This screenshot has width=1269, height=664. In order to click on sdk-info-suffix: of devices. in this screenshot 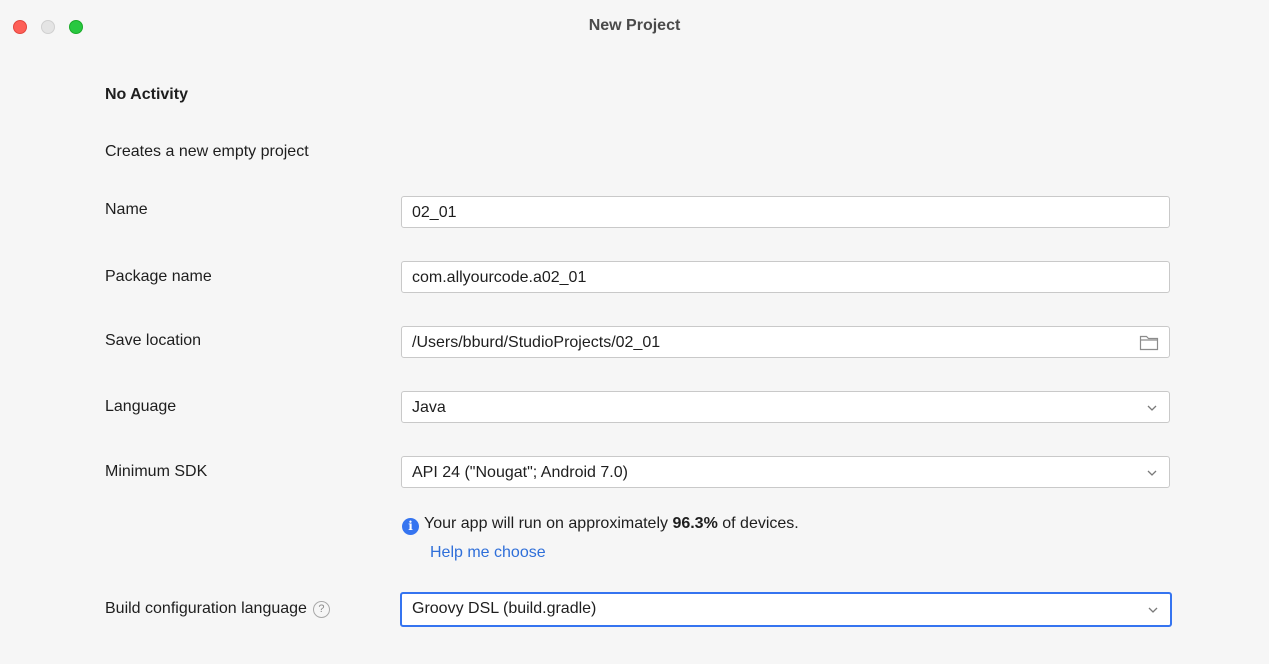, I will do `click(758, 523)`.